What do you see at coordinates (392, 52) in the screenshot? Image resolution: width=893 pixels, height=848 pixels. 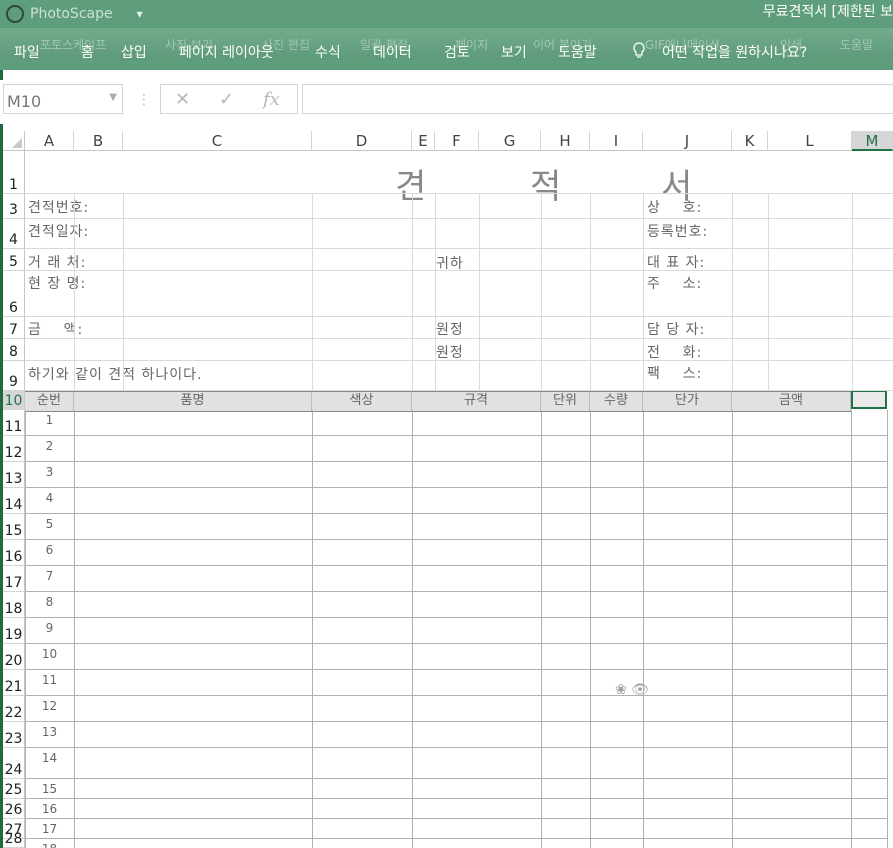 I see `menu-data: 데이터` at bounding box center [392, 52].